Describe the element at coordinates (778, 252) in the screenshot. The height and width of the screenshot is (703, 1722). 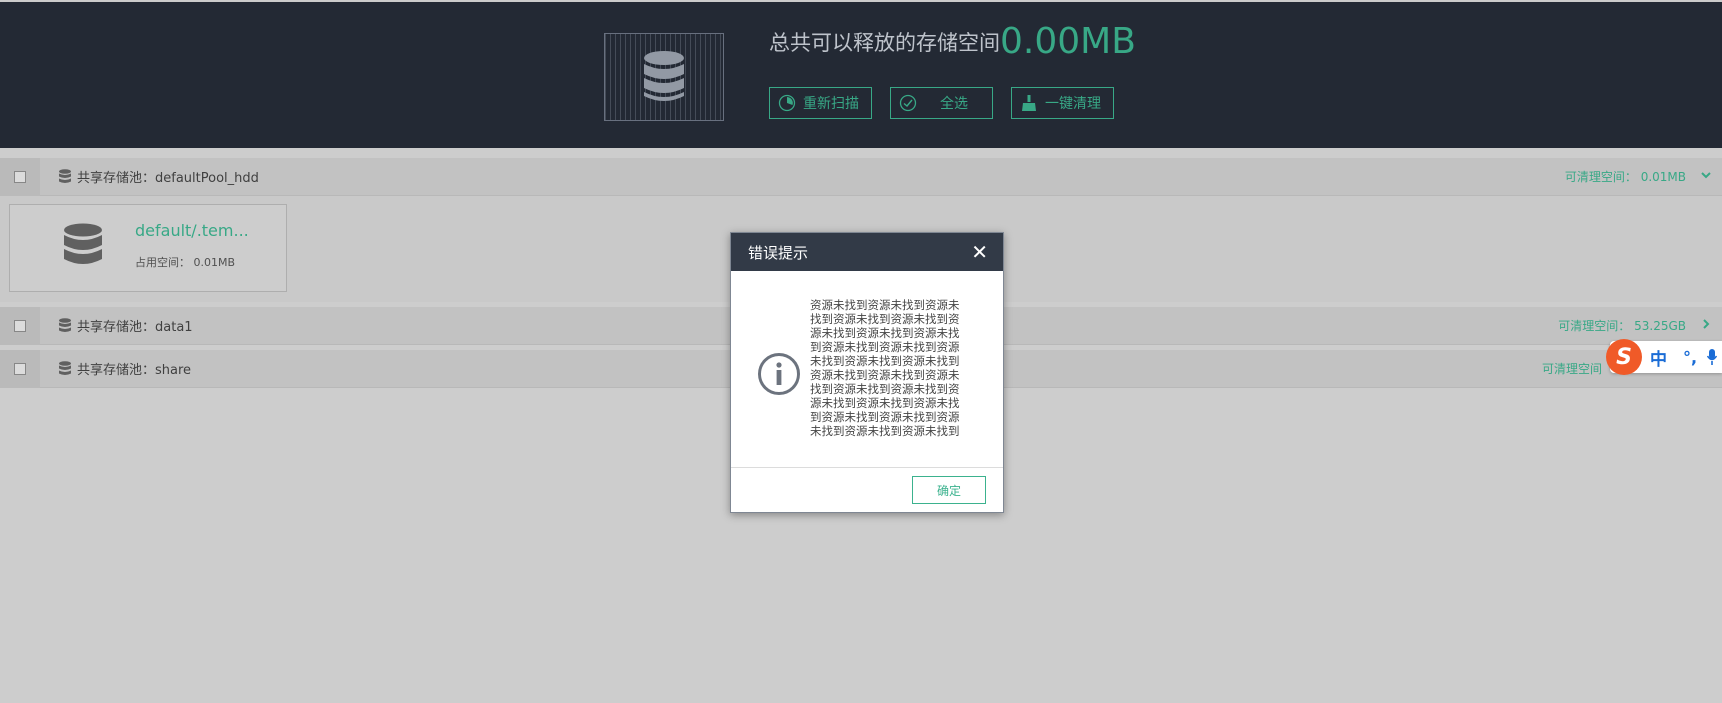
I see `dialog-title: 错误提示` at that location.